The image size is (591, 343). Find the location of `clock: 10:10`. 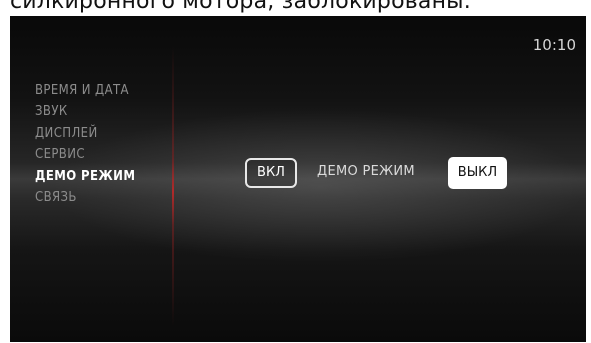

clock: 10:10 is located at coordinates (554, 45).